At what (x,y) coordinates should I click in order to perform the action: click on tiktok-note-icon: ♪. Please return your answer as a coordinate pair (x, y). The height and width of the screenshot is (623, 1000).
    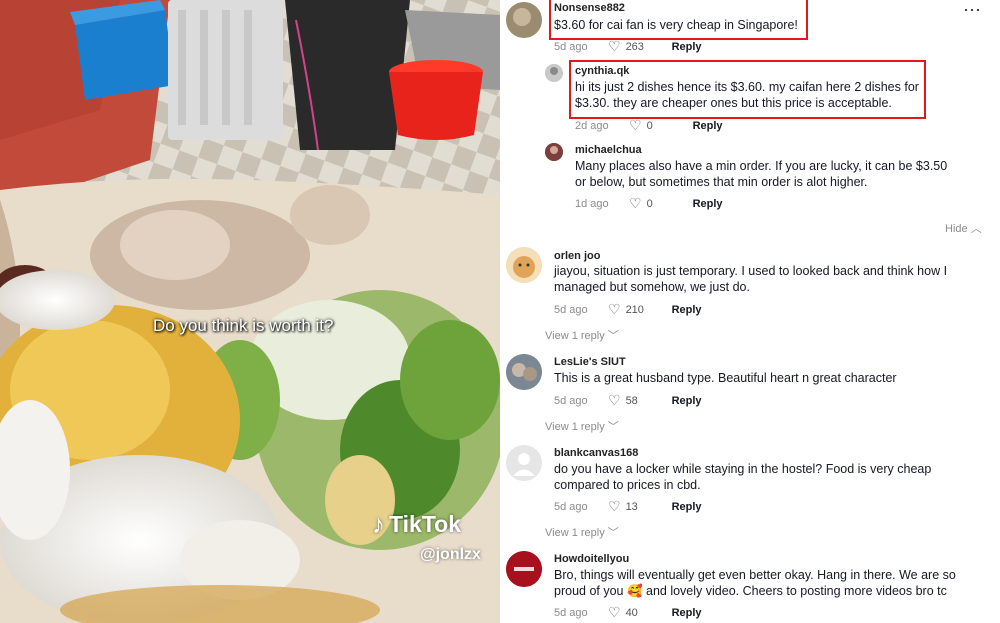
    Looking at the image, I should click on (378, 524).